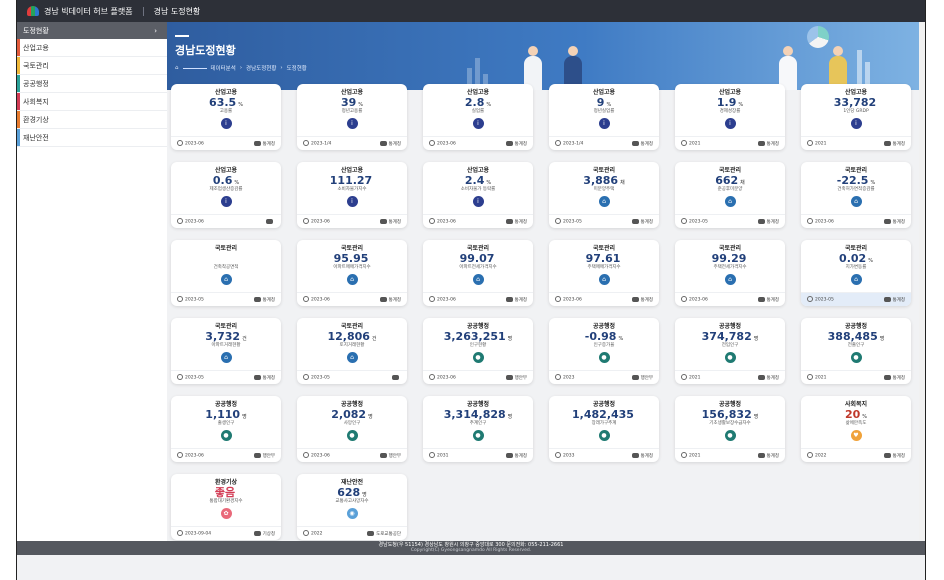 This screenshot has width=944, height=580. Describe the element at coordinates (856, 429) in the screenshot. I see `indicator-card: 사회복지 20% 삶에만족도 ♥ 2022 통계청` at that location.